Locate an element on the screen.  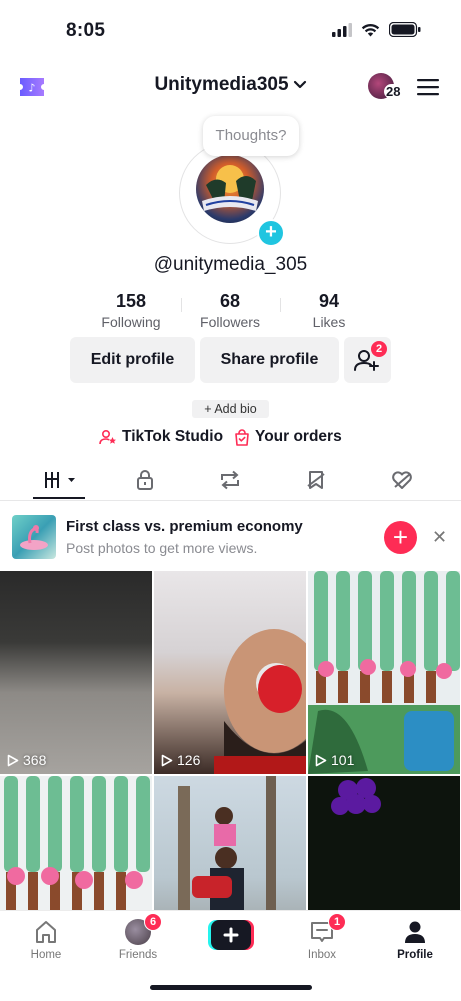
share-profile-button: Share profile is located at coordinates (269, 360).